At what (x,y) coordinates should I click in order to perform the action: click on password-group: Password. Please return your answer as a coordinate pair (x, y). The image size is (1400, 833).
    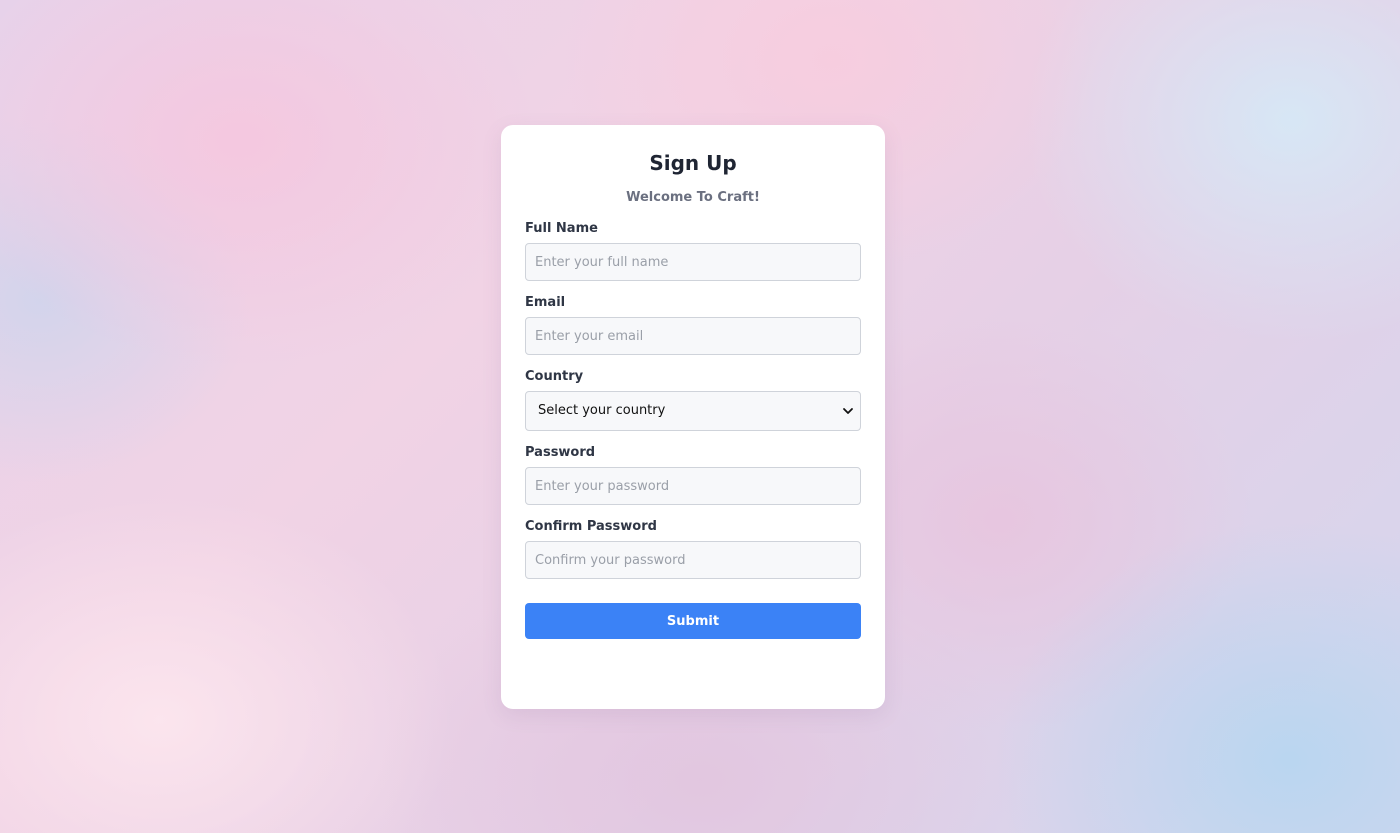
    Looking at the image, I should click on (693, 475).